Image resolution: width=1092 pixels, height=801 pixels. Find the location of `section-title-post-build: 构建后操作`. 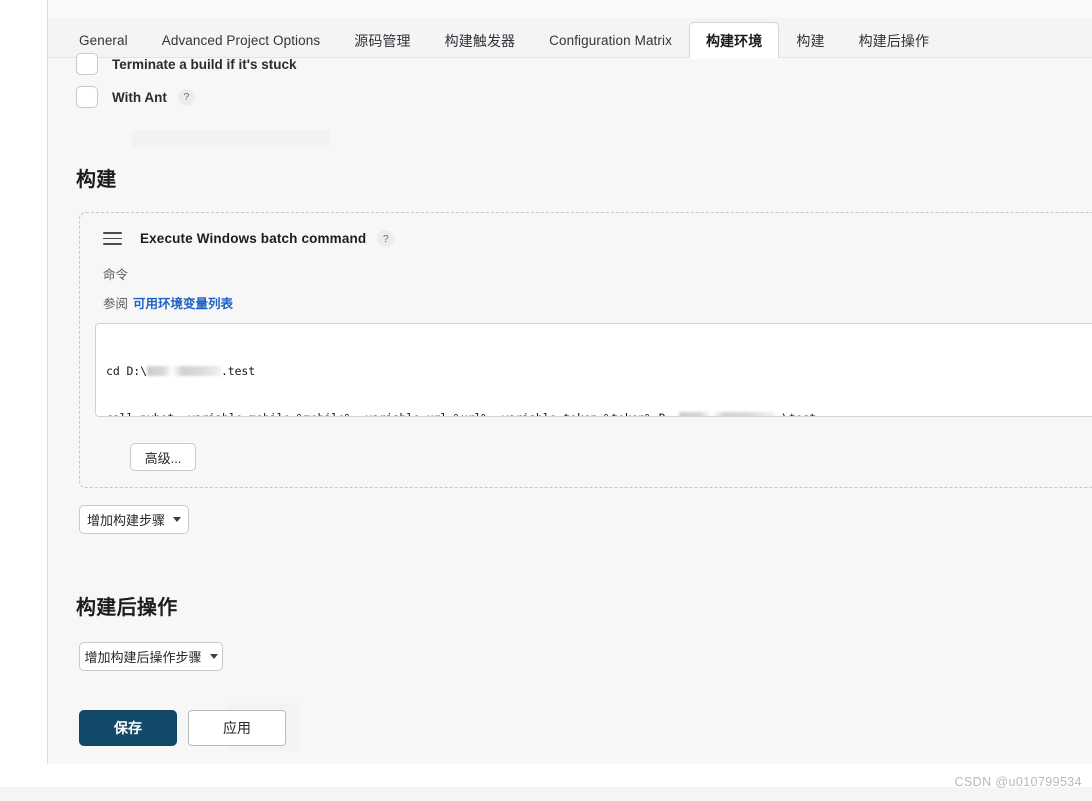

section-title-post-build: 构建后操作 is located at coordinates (127, 608).